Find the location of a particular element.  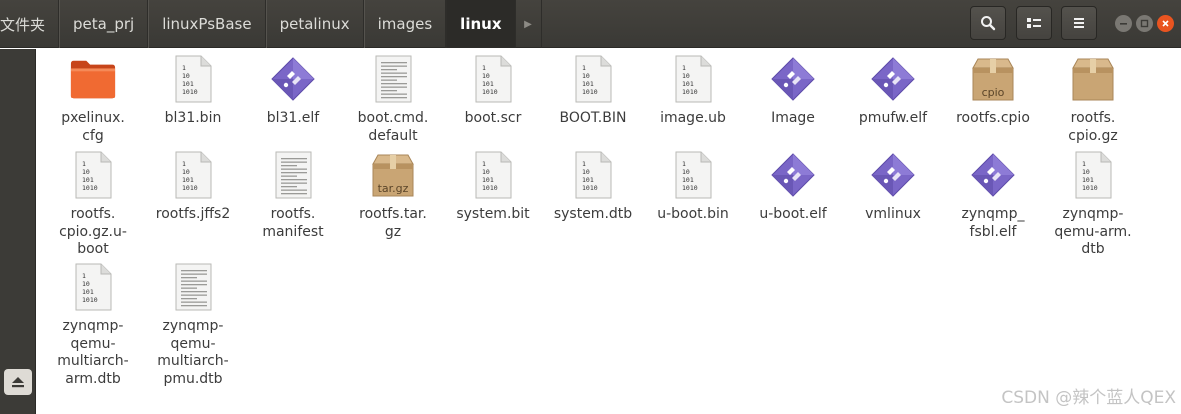

hamburger-menu-icon is located at coordinates (1079, 23).